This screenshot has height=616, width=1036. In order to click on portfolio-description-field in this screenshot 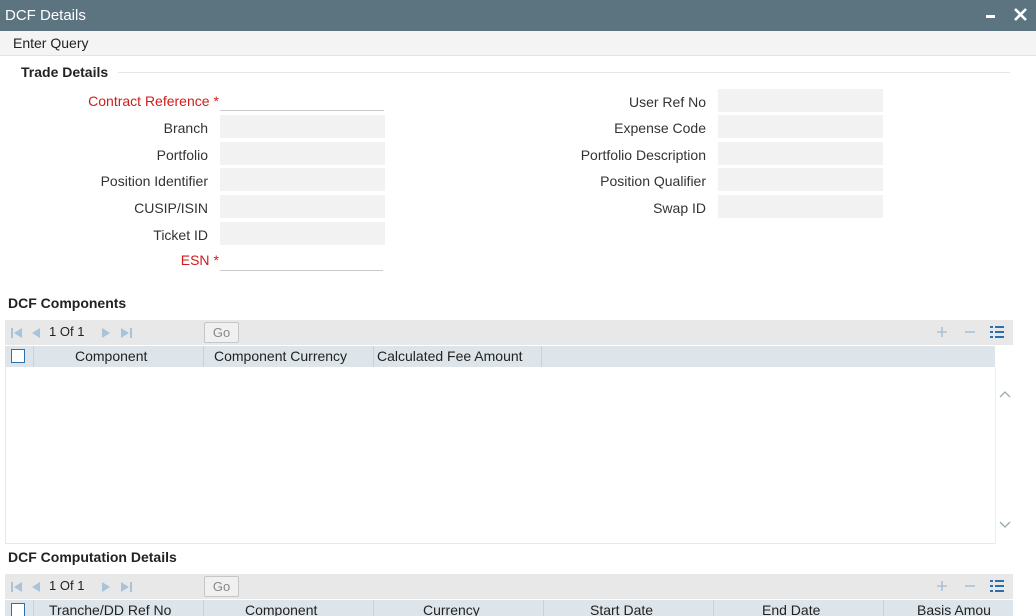, I will do `click(800, 153)`.